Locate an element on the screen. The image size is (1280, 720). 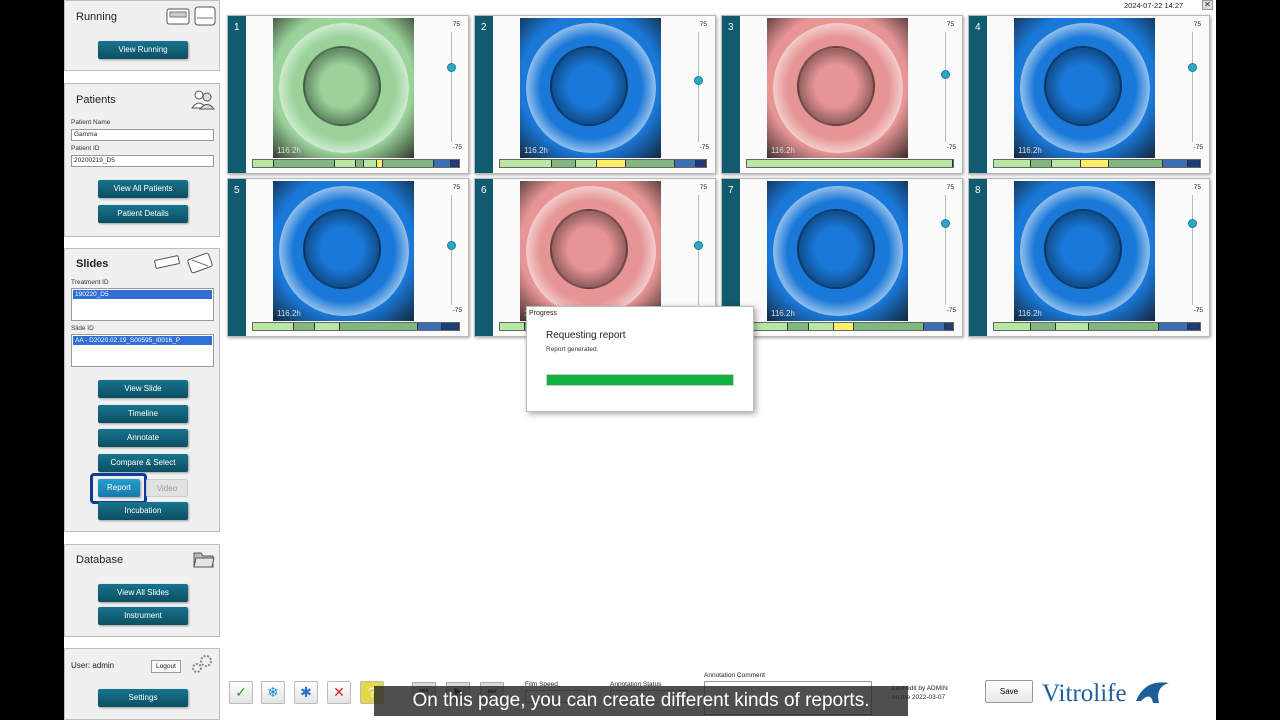
embryo-well: 1 116.2h 75 -75 is located at coordinates (348, 94).